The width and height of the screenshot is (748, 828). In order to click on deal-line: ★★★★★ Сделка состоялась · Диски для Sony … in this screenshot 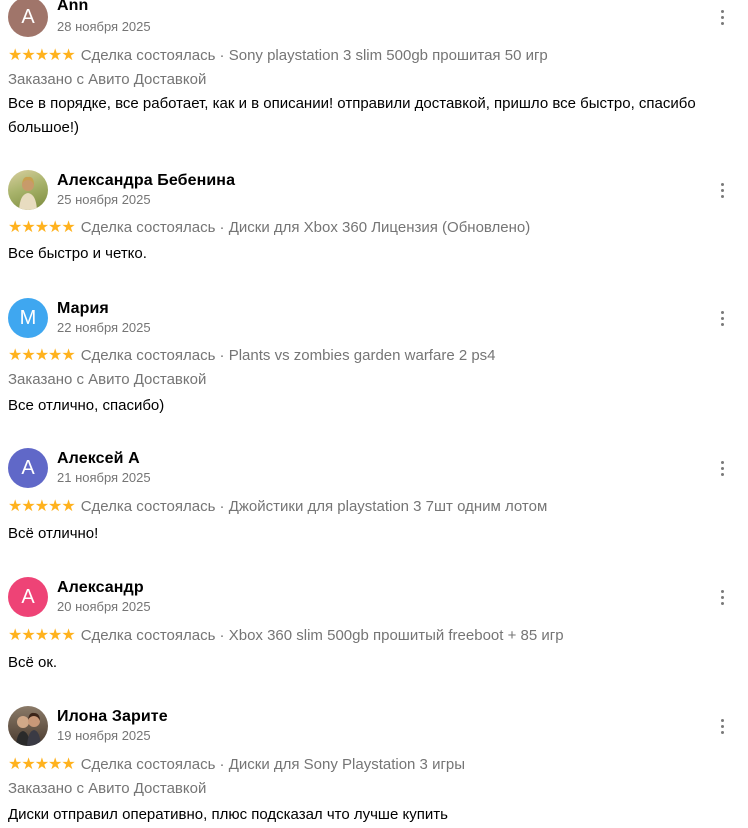, I will do `click(236, 765)`.